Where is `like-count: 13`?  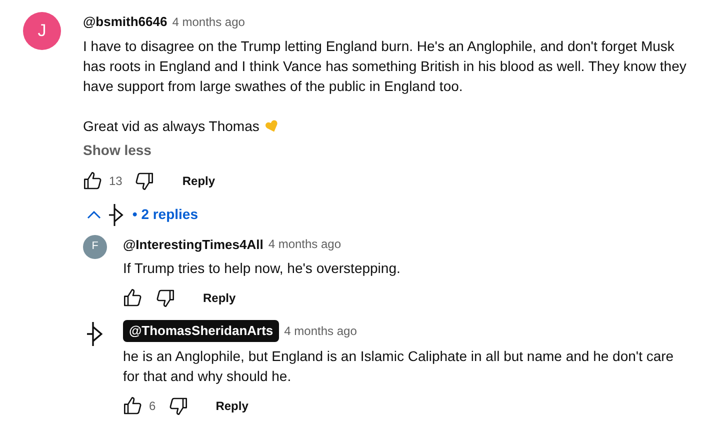 like-count: 13 is located at coordinates (115, 181).